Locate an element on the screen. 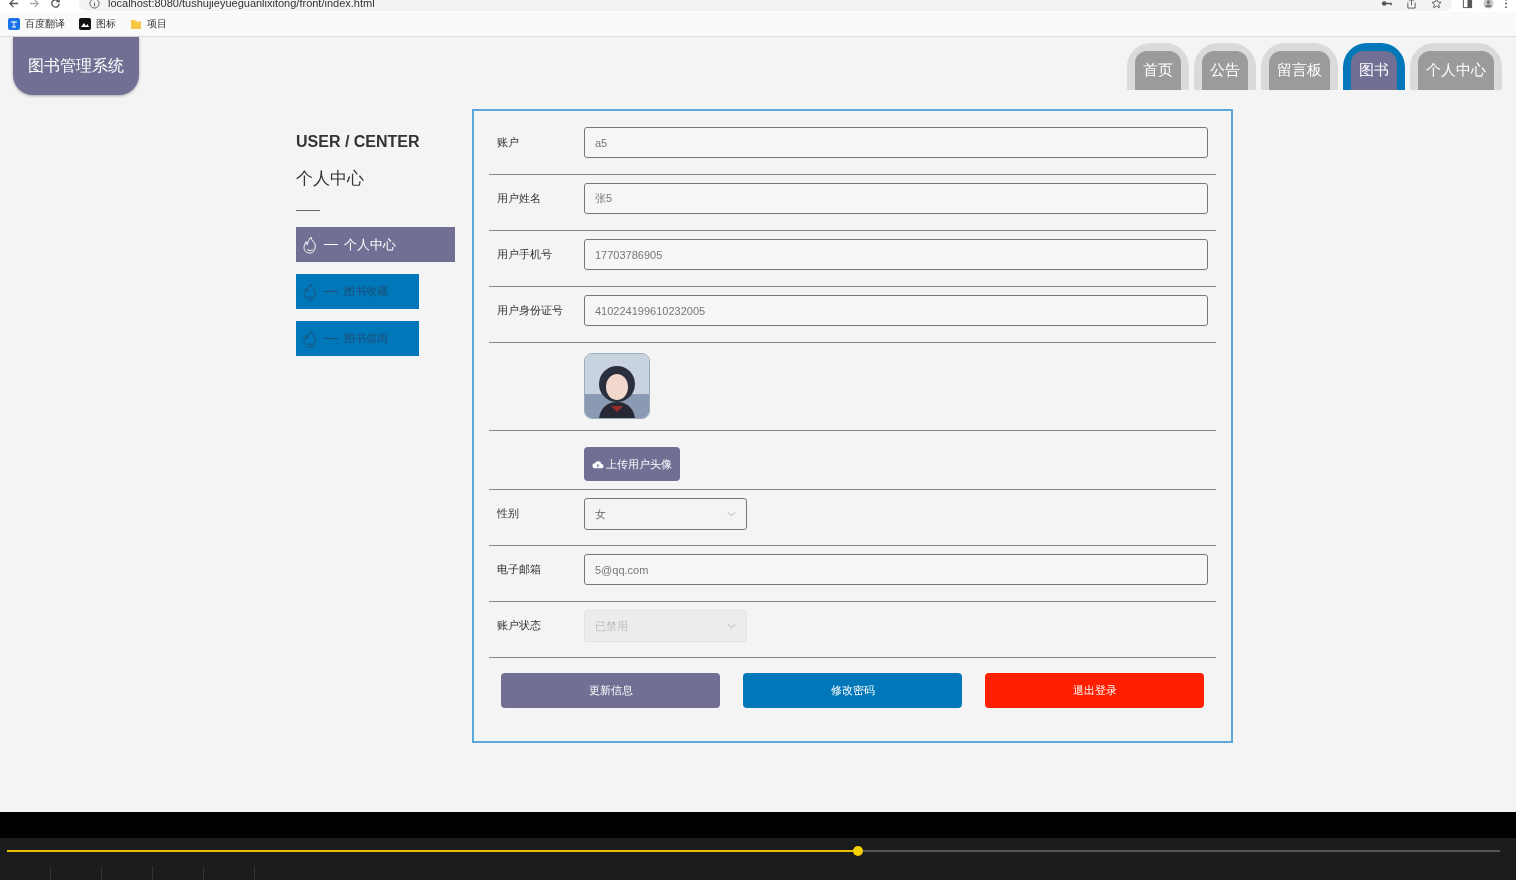 This screenshot has width=1516, height=880. translate-icon is located at coordinates (14, 24).